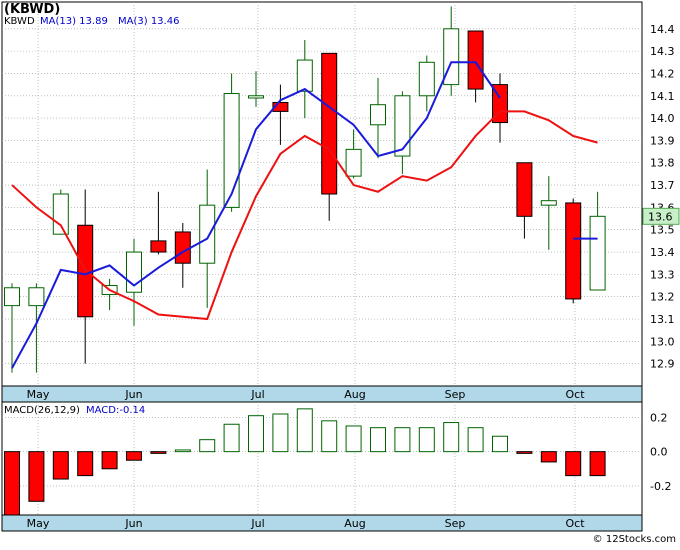 Image resolution: width=680 pixels, height=550 pixels. I want to click on price-y-tick-label: 13.1, so click(662, 319).